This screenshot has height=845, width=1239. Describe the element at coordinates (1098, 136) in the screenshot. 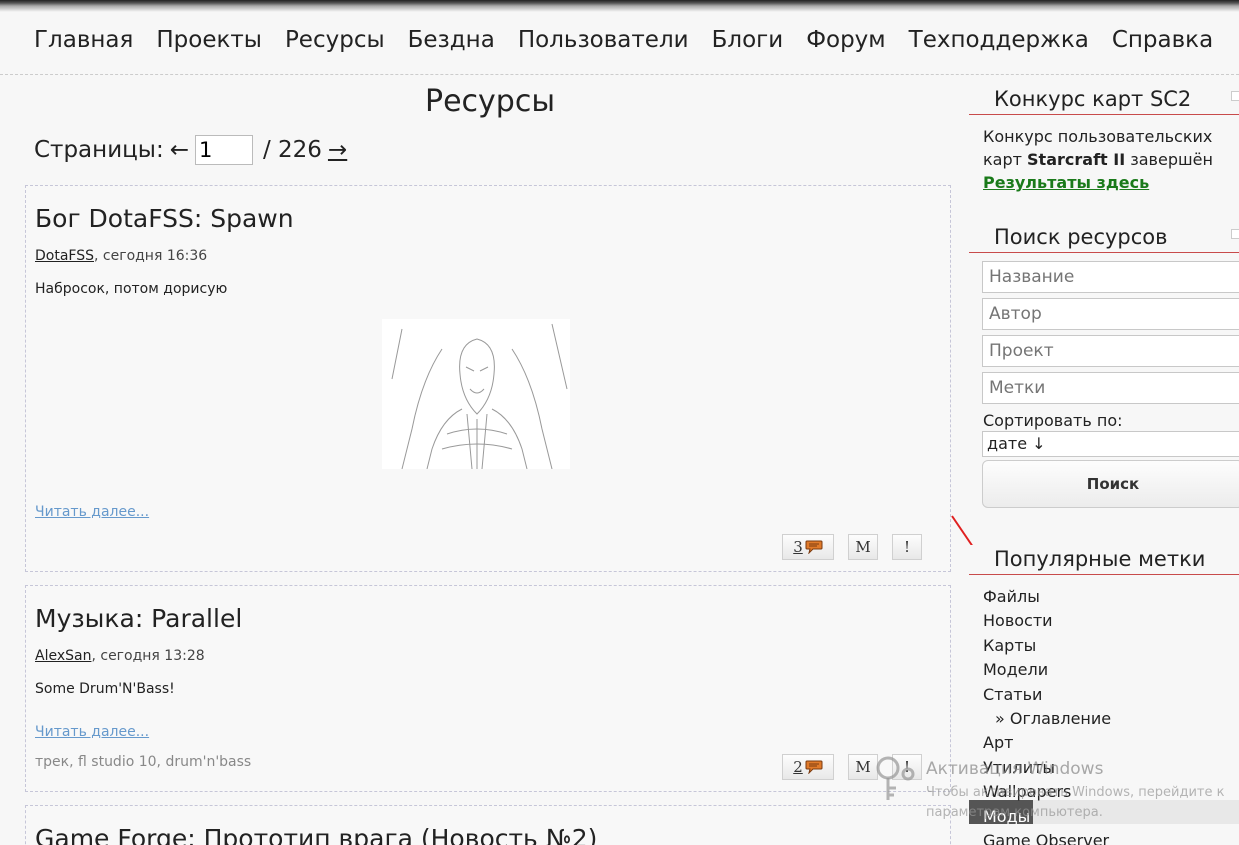

I see `contest-line-1: Конкурс пользовательских` at that location.